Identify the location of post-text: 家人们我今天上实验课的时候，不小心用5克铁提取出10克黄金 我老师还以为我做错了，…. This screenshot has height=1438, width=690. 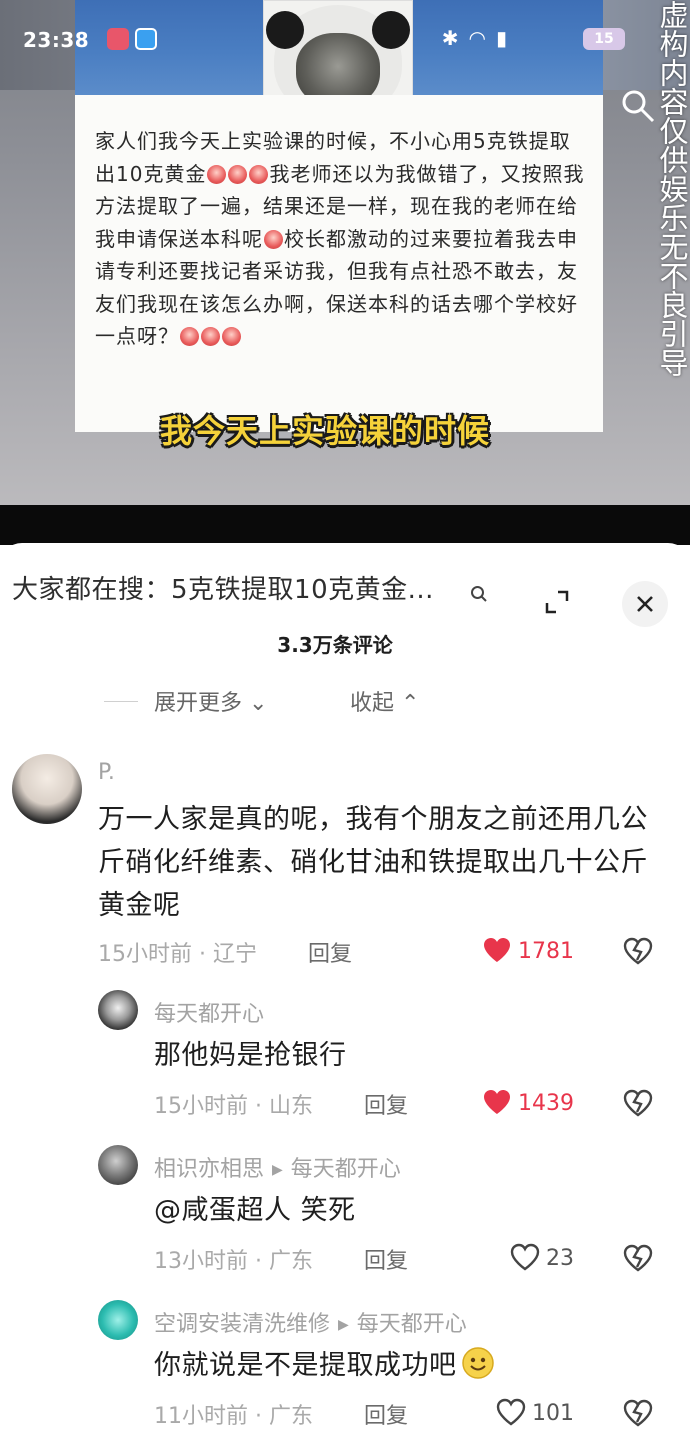
(340, 238).